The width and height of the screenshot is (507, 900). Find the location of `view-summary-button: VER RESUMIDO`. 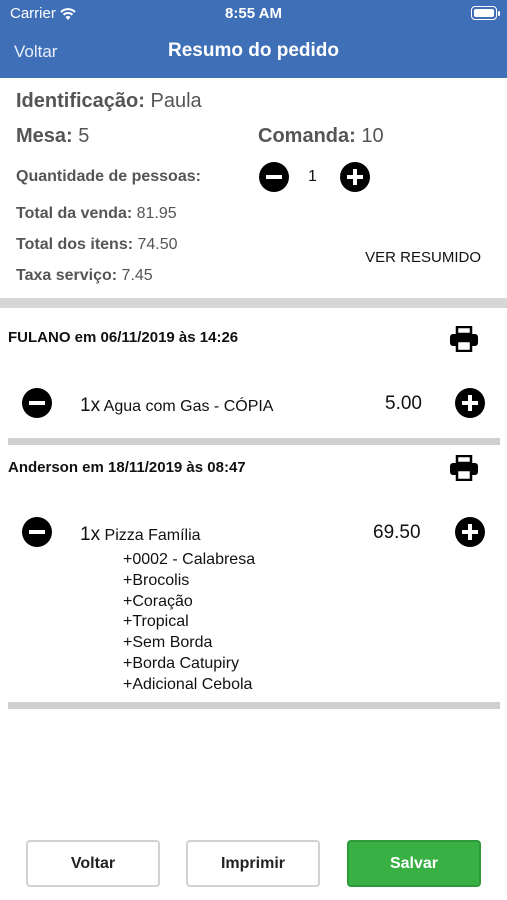

view-summary-button: VER RESUMIDO is located at coordinates (423, 257).